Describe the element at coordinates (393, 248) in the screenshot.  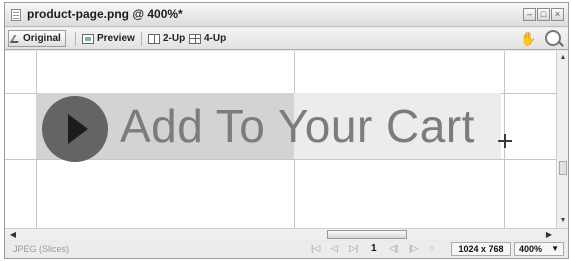
I see `play-frame-icon: ◁|` at that location.